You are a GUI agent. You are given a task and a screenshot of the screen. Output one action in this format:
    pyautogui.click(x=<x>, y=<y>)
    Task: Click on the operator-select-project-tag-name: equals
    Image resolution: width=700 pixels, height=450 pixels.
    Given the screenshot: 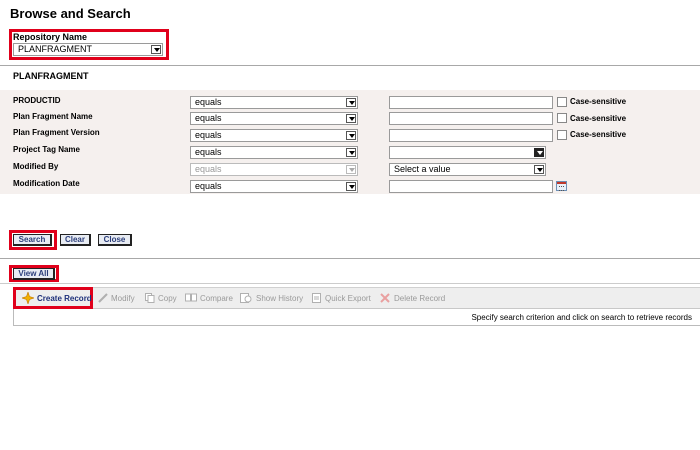 What is the action you would take?
    pyautogui.click(x=274, y=152)
    